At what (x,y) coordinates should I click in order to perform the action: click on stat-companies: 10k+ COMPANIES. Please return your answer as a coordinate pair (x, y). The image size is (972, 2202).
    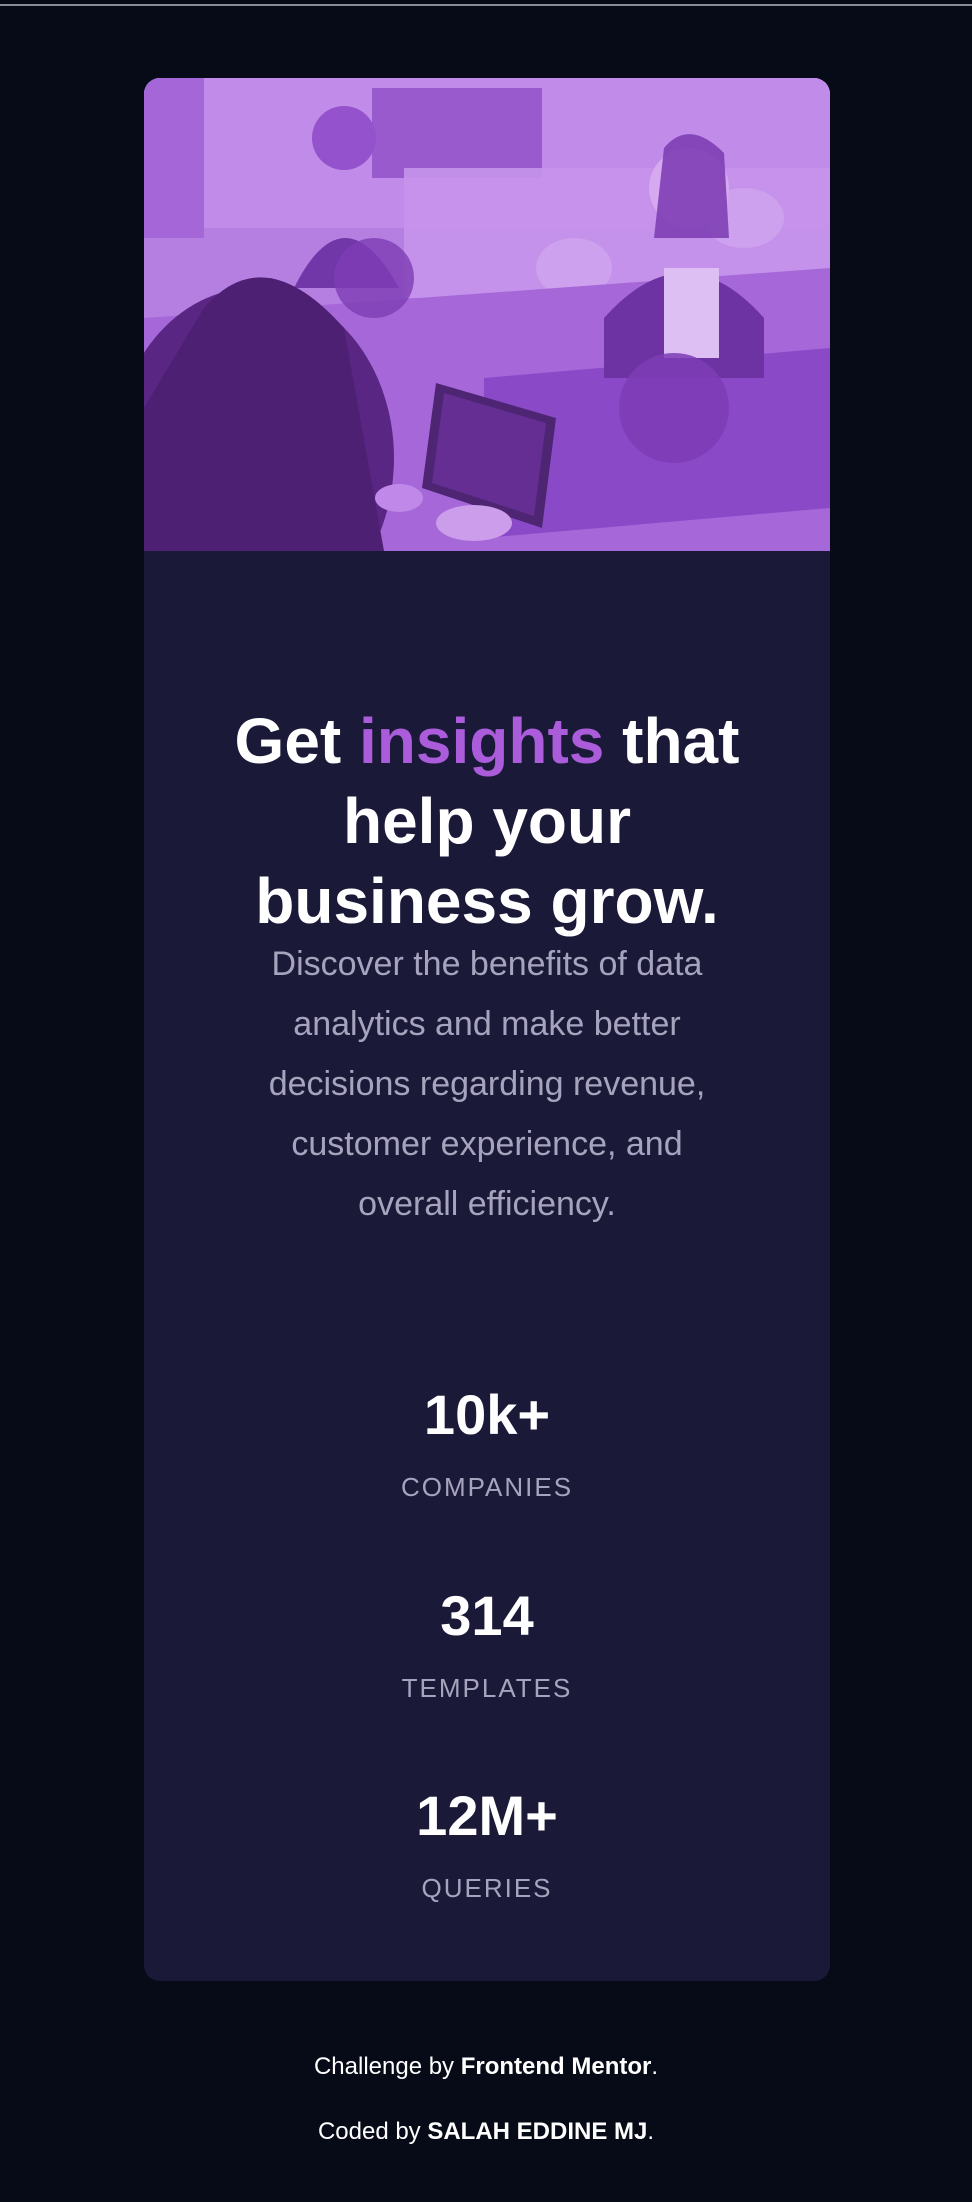
    Looking at the image, I should click on (487, 1443).